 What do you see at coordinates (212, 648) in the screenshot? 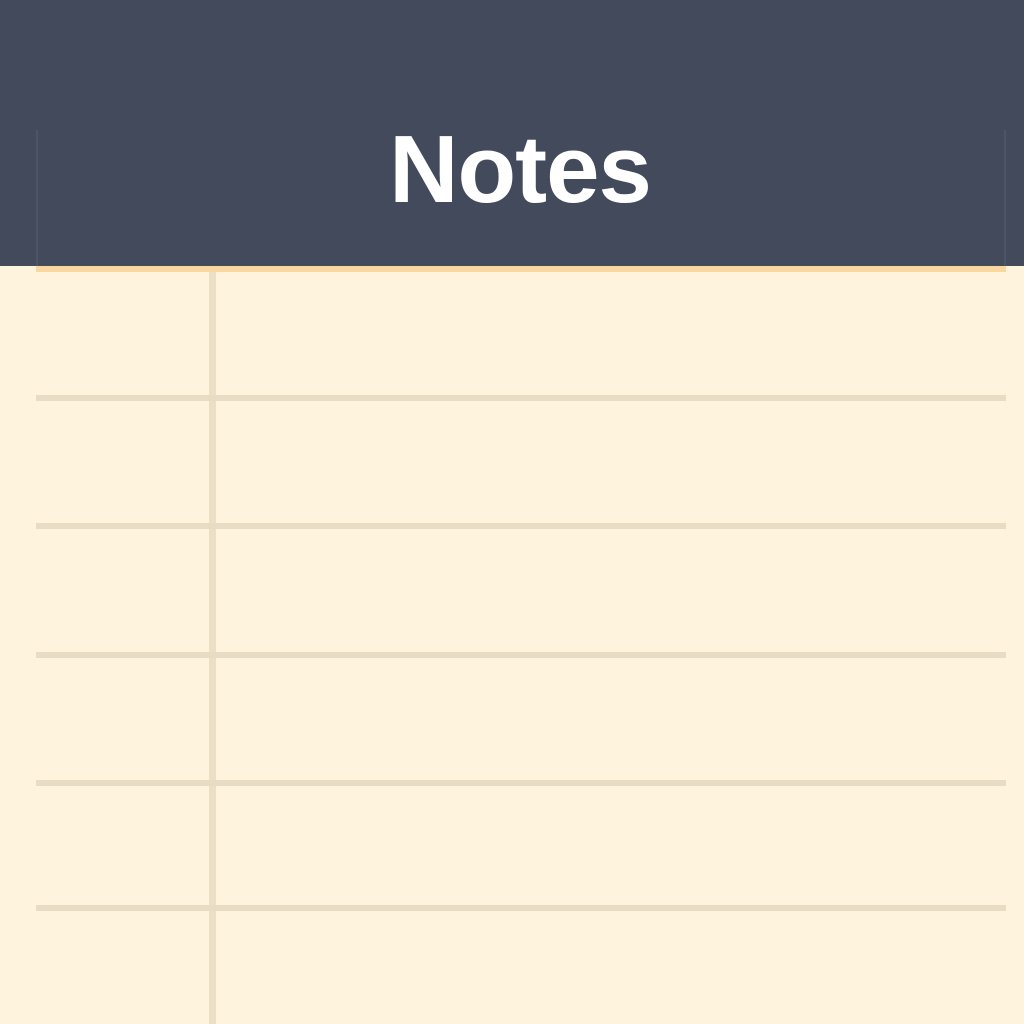
I see `paper-margin-line` at bounding box center [212, 648].